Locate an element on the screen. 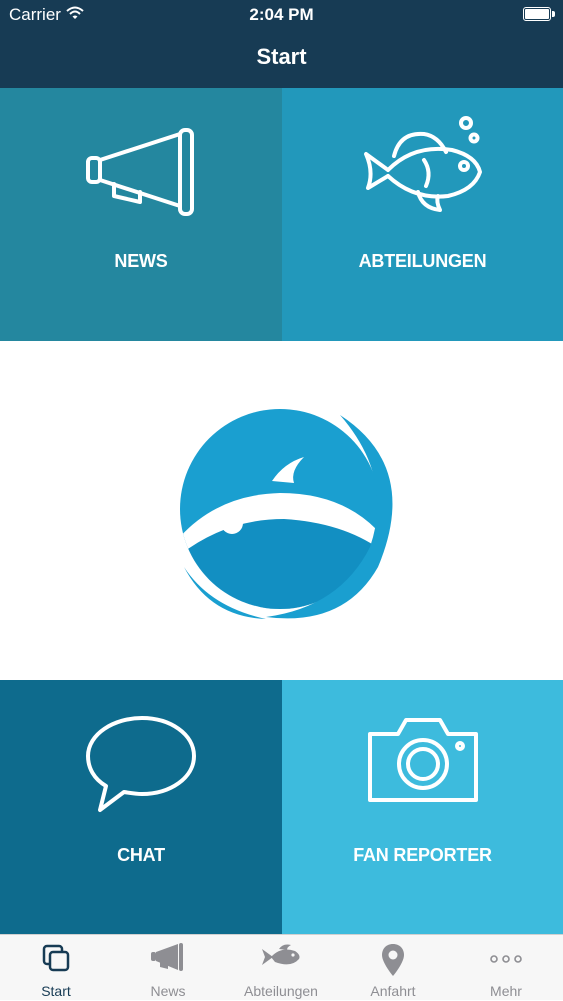 Image resolution: width=563 pixels, height=1001 pixels. camera-icon is located at coordinates (423, 760).